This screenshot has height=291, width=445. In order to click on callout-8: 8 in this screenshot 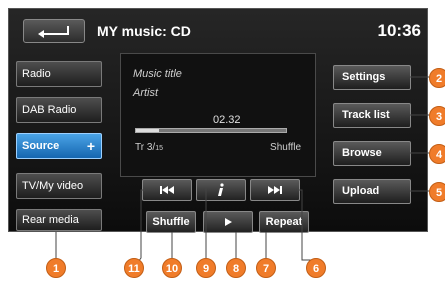, I will do `click(236, 268)`.